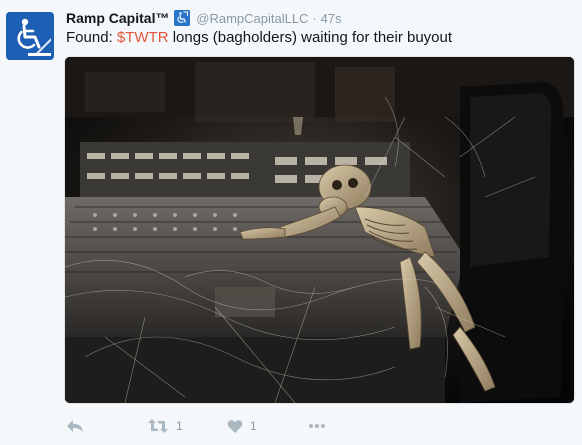  I want to click on reply-icon, so click(75, 426).